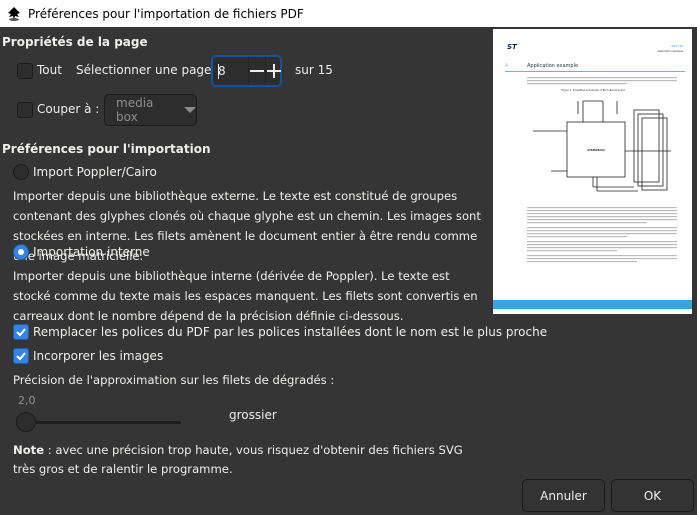 The height and width of the screenshot is (515, 697). Describe the element at coordinates (103, 422) in the screenshot. I see `precision-slider-track` at that location.